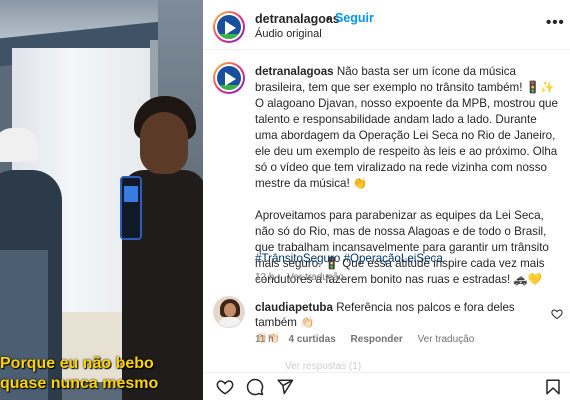  I want to click on comment-meta: 11 h 4 curtidas Responder Ver tradução, so click(370, 339).